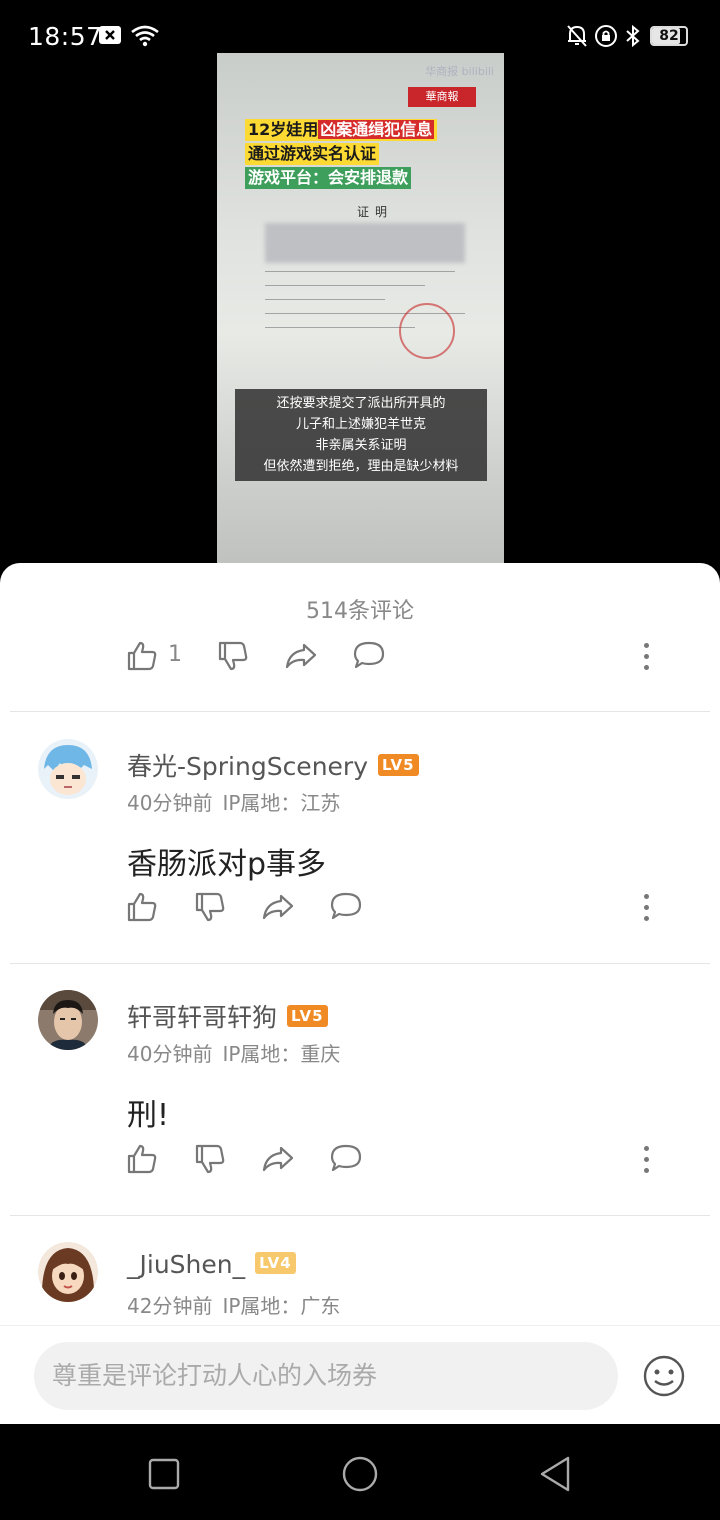 This screenshot has height=1520, width=720. What do you see at coordinates (65, 36) in the screenshot?
I see `status-time: 18:57` at bounding box center [65, 36].